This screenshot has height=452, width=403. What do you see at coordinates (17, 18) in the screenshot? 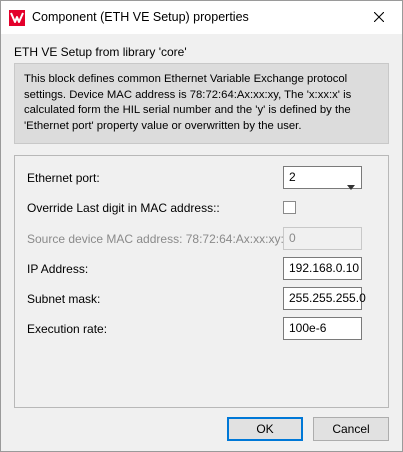
I see `app-logo-icon` at bounding box center [17, 18].